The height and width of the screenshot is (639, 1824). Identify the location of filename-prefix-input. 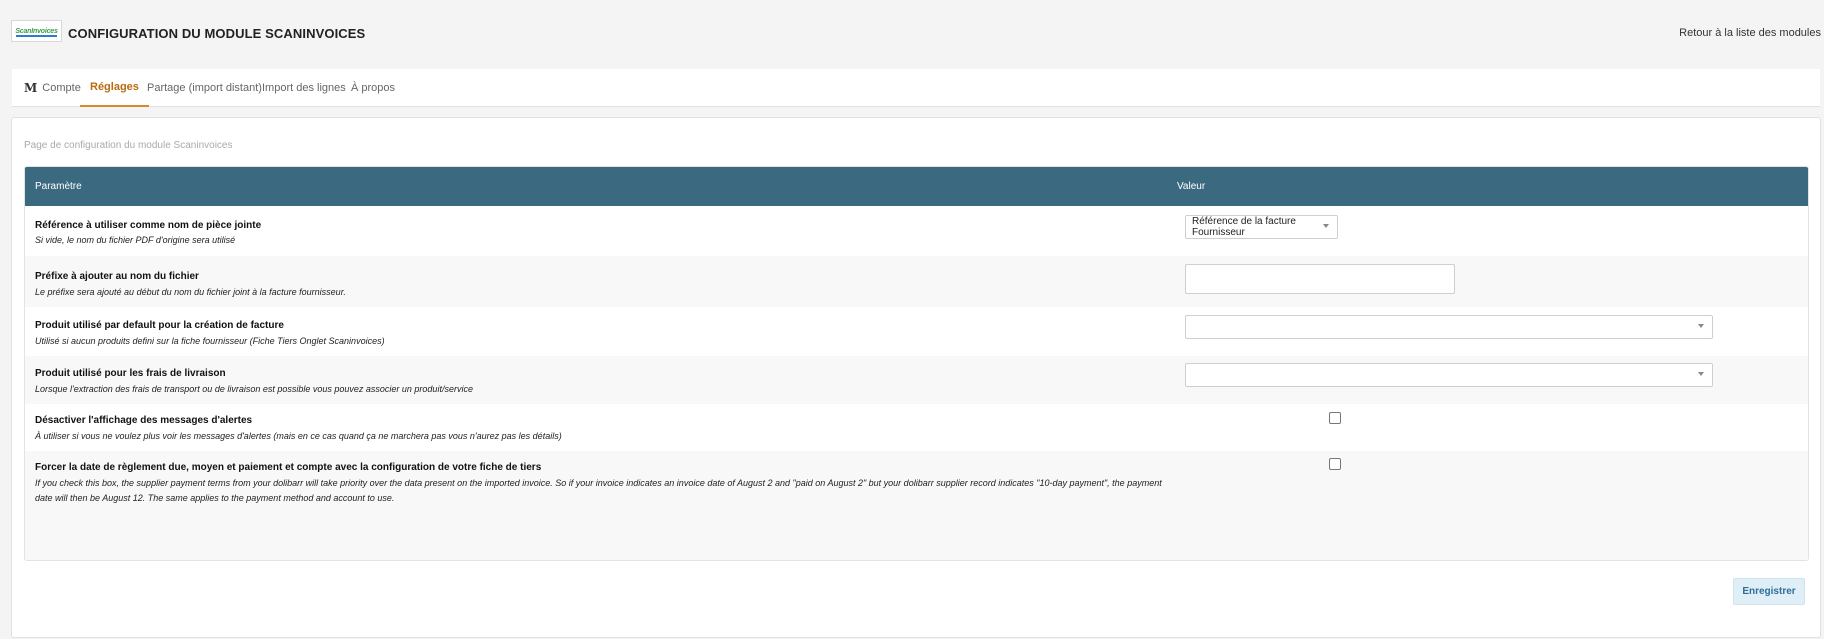
(1320, 279).